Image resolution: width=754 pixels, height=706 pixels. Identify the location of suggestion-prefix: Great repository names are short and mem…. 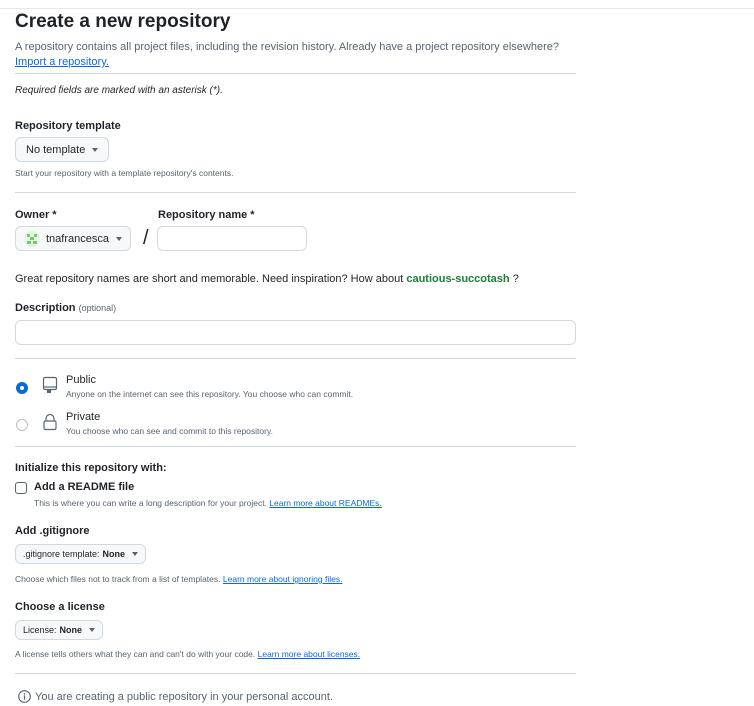
(209, 279).